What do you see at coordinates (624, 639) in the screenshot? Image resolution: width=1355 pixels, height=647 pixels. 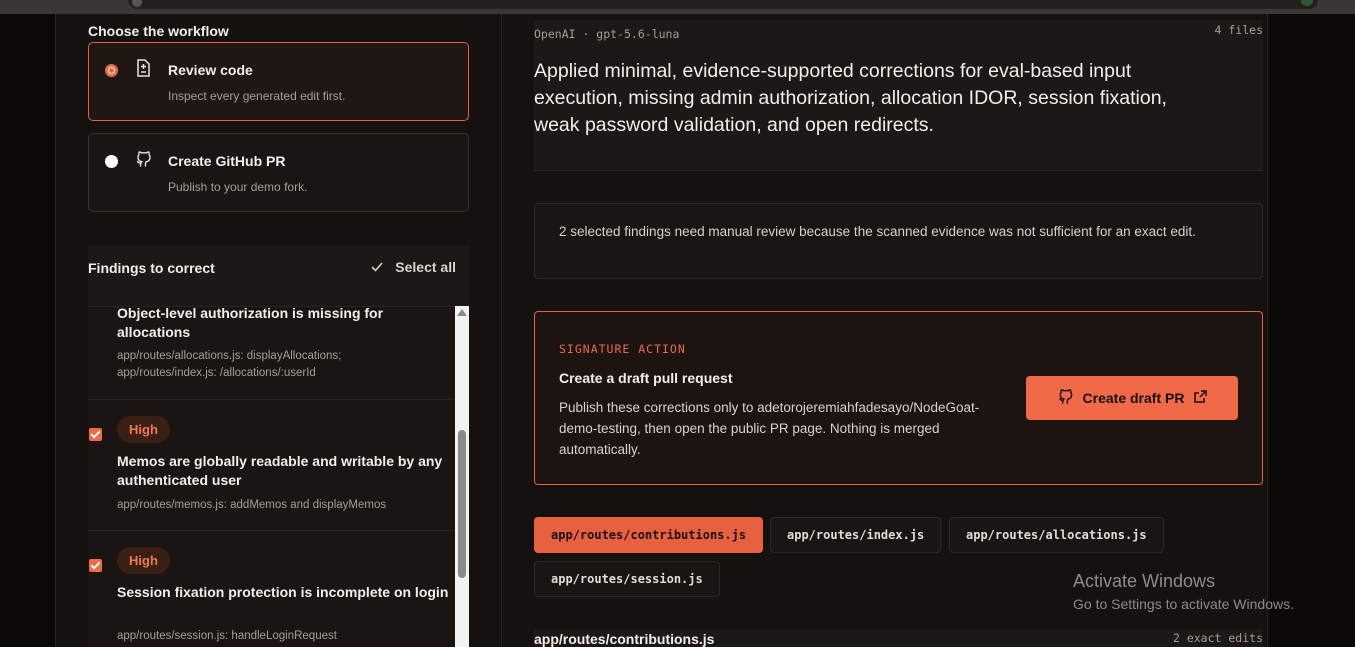 I see `current-file-name: app/routes/contributions.js` at bounding box center [624, 639].